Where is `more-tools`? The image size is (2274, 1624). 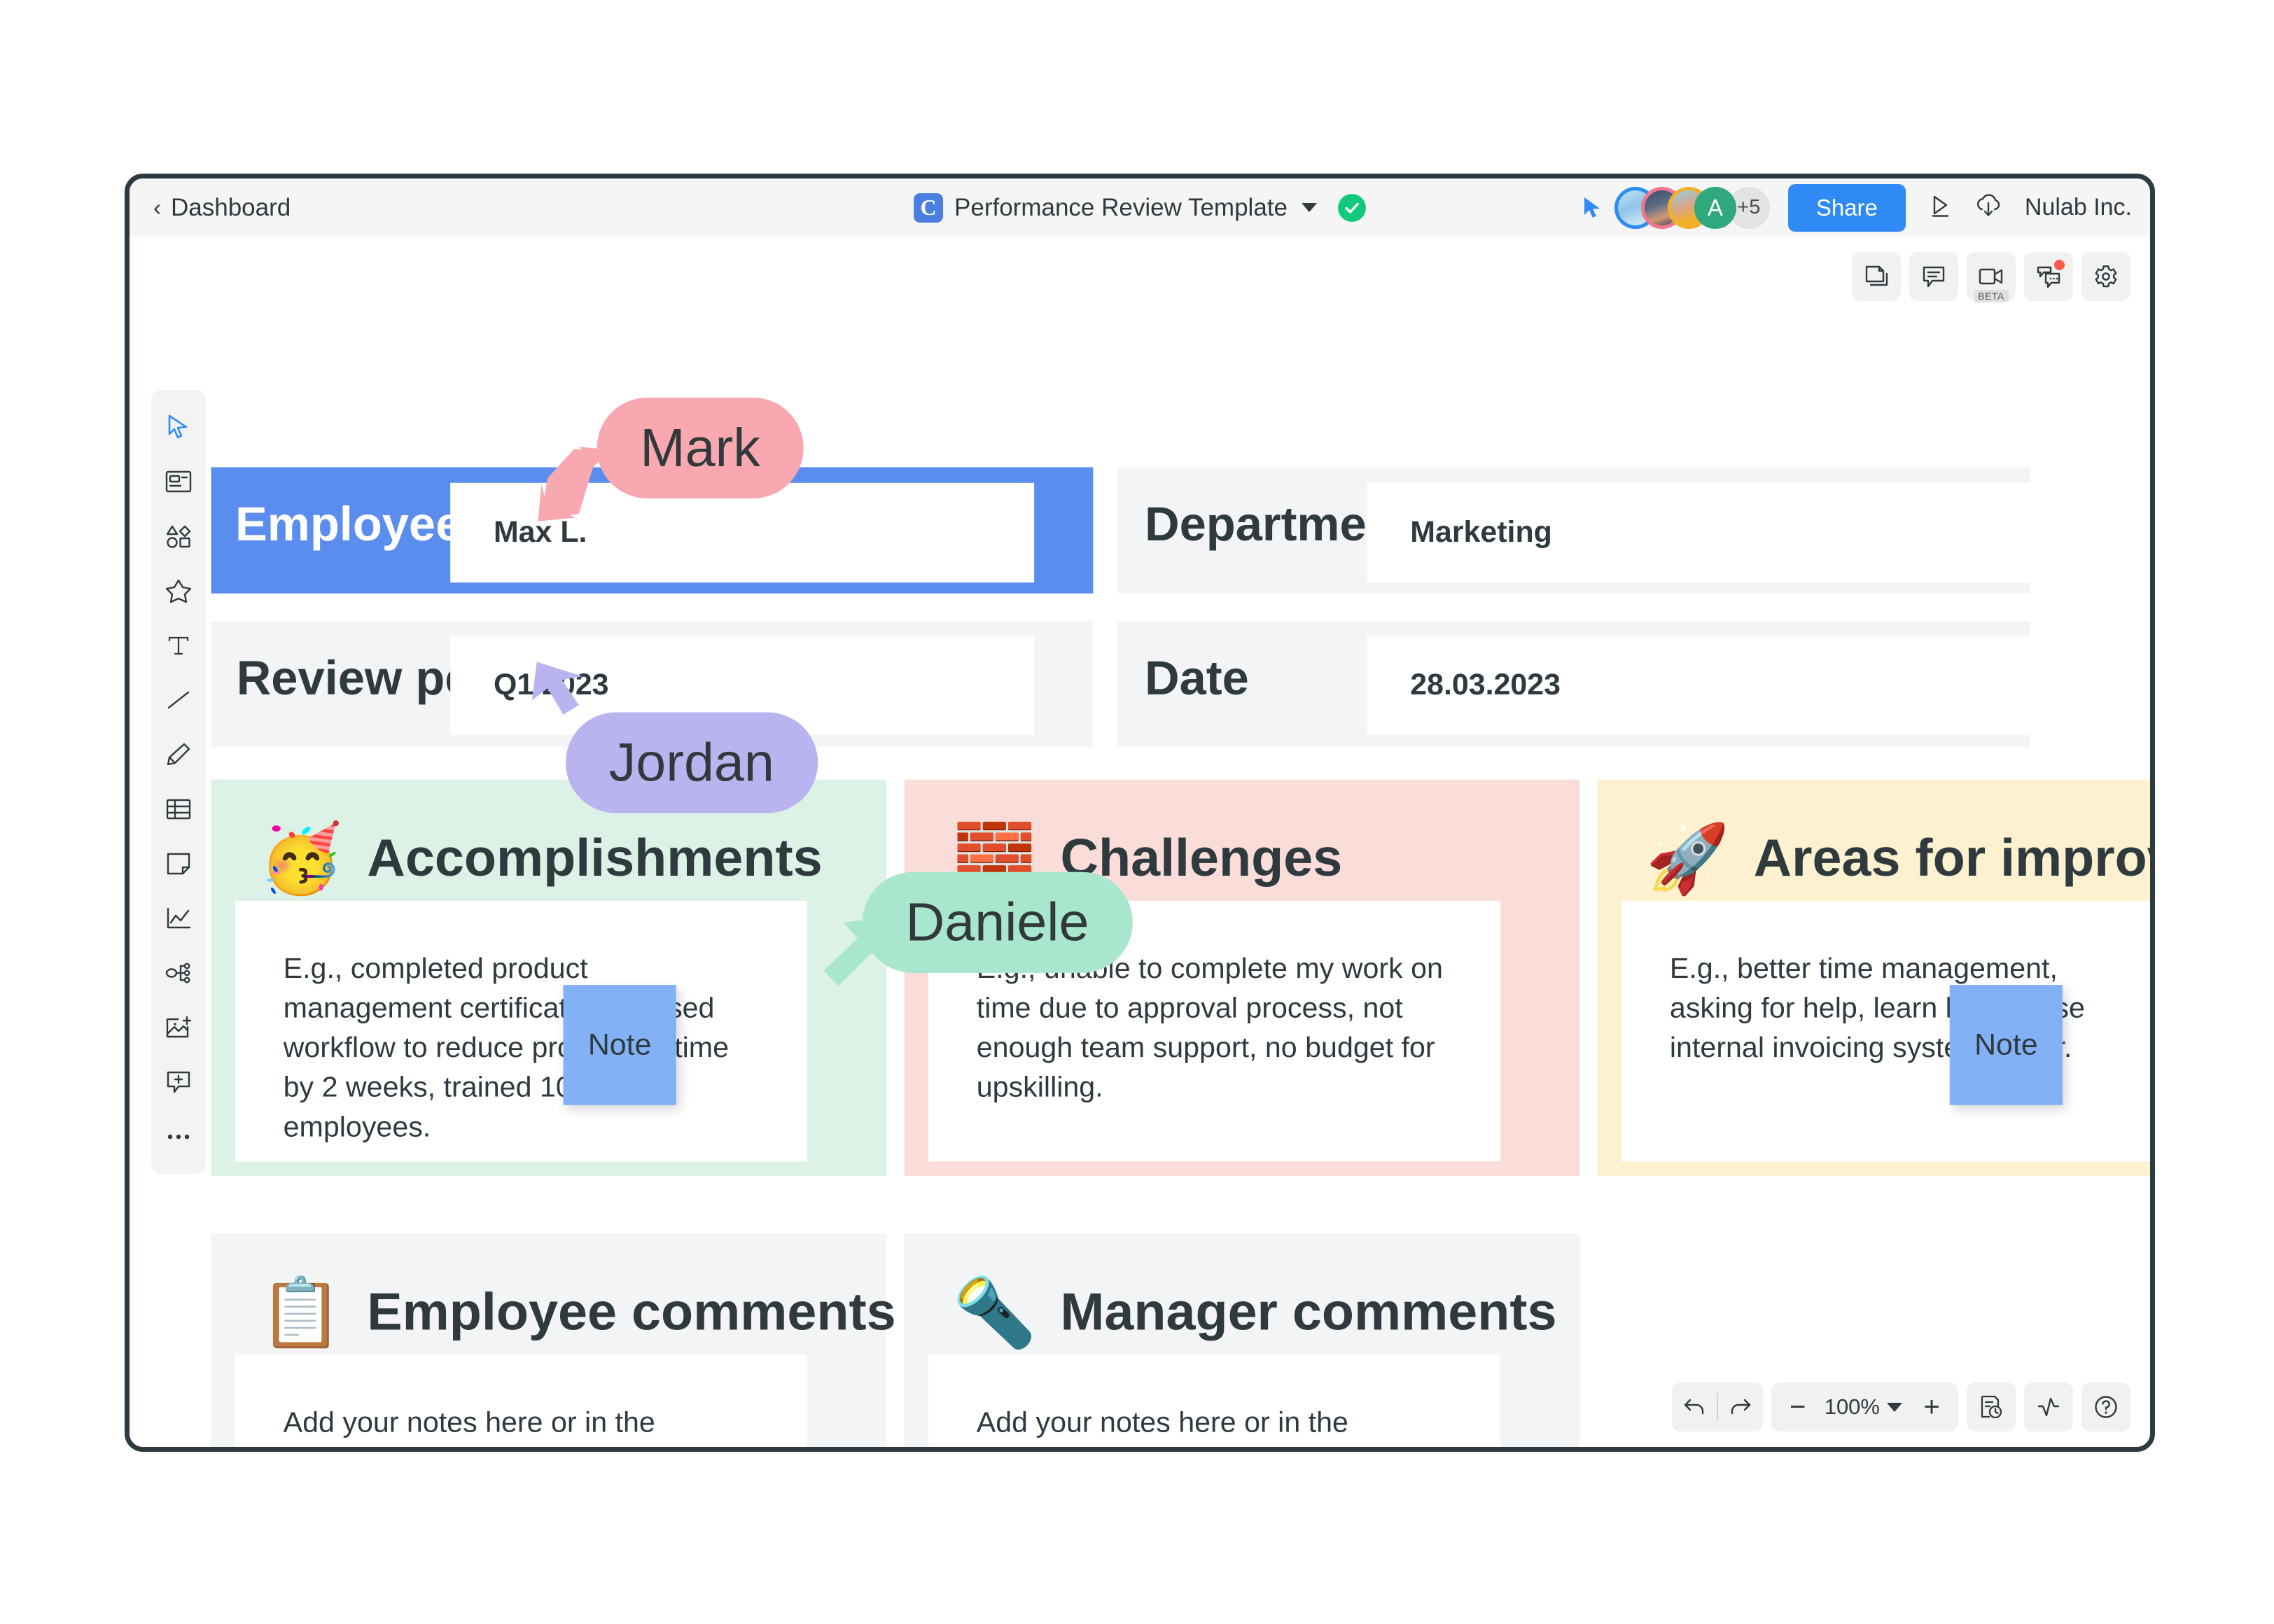
more-tools is located at coordinates (178, 1137).